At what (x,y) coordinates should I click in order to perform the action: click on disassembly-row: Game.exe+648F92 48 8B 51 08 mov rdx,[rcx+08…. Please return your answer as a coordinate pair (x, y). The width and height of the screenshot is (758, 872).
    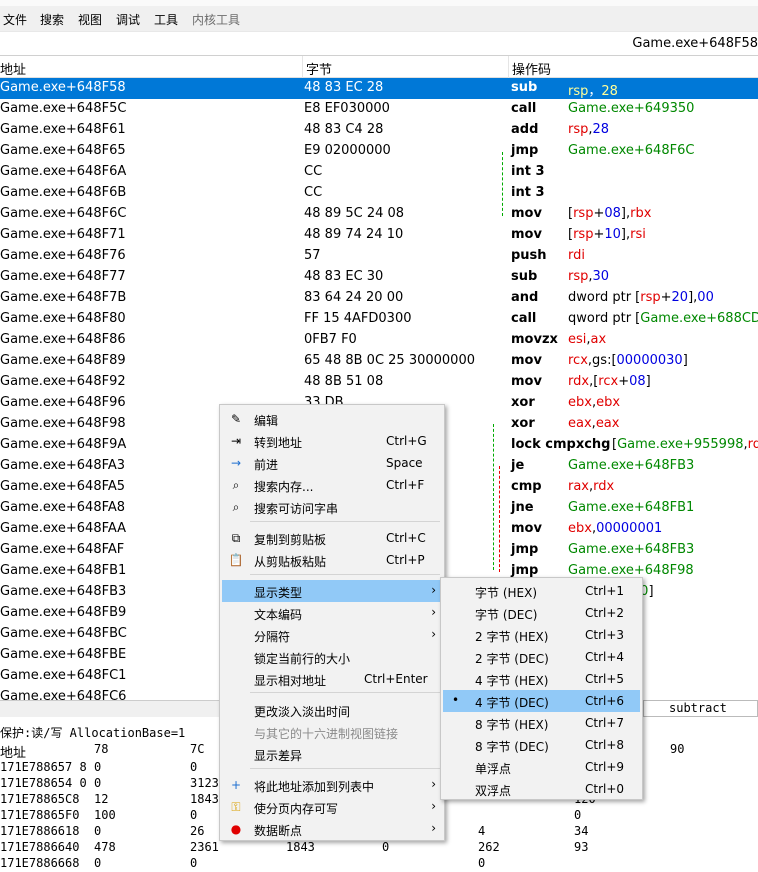
    Looking at the image, I should click on (379, 382).